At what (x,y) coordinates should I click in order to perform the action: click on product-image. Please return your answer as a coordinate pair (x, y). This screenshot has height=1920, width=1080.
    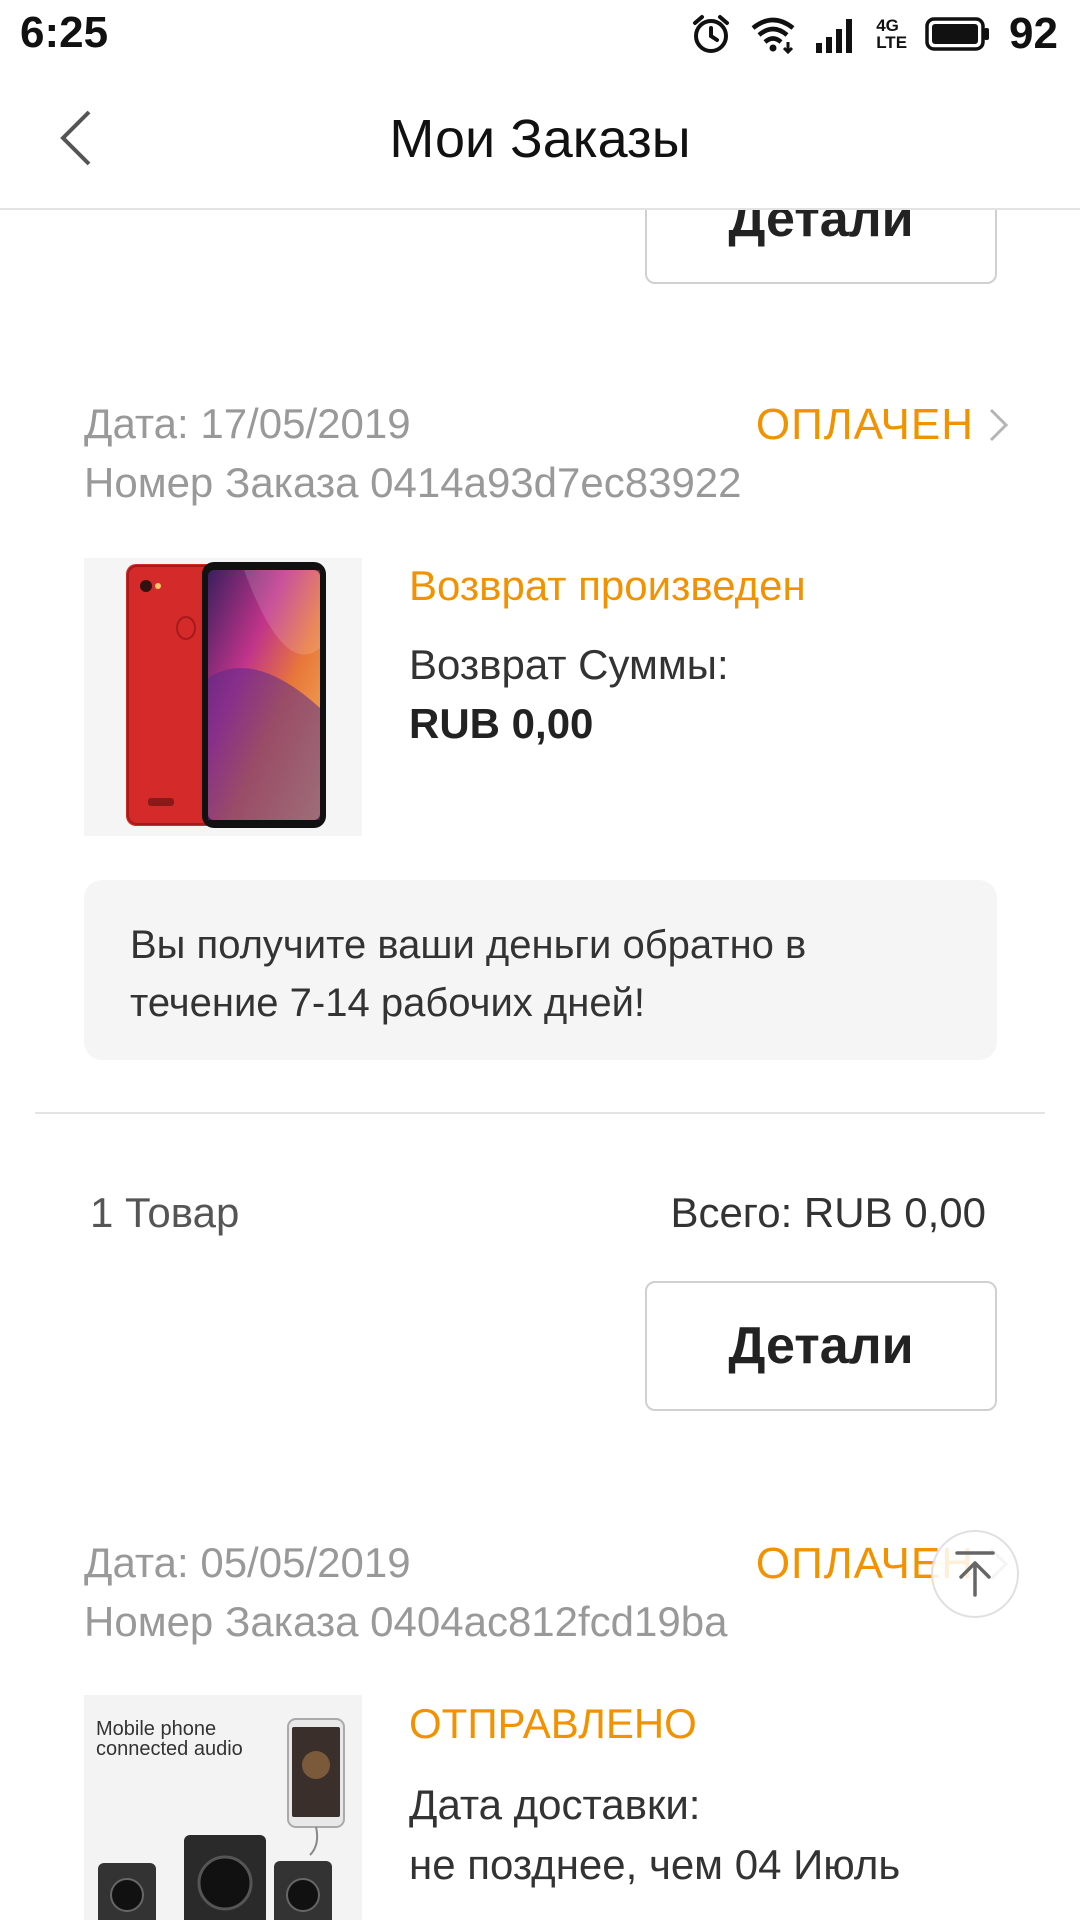
    Looking at the image, I should click on (223, 697).